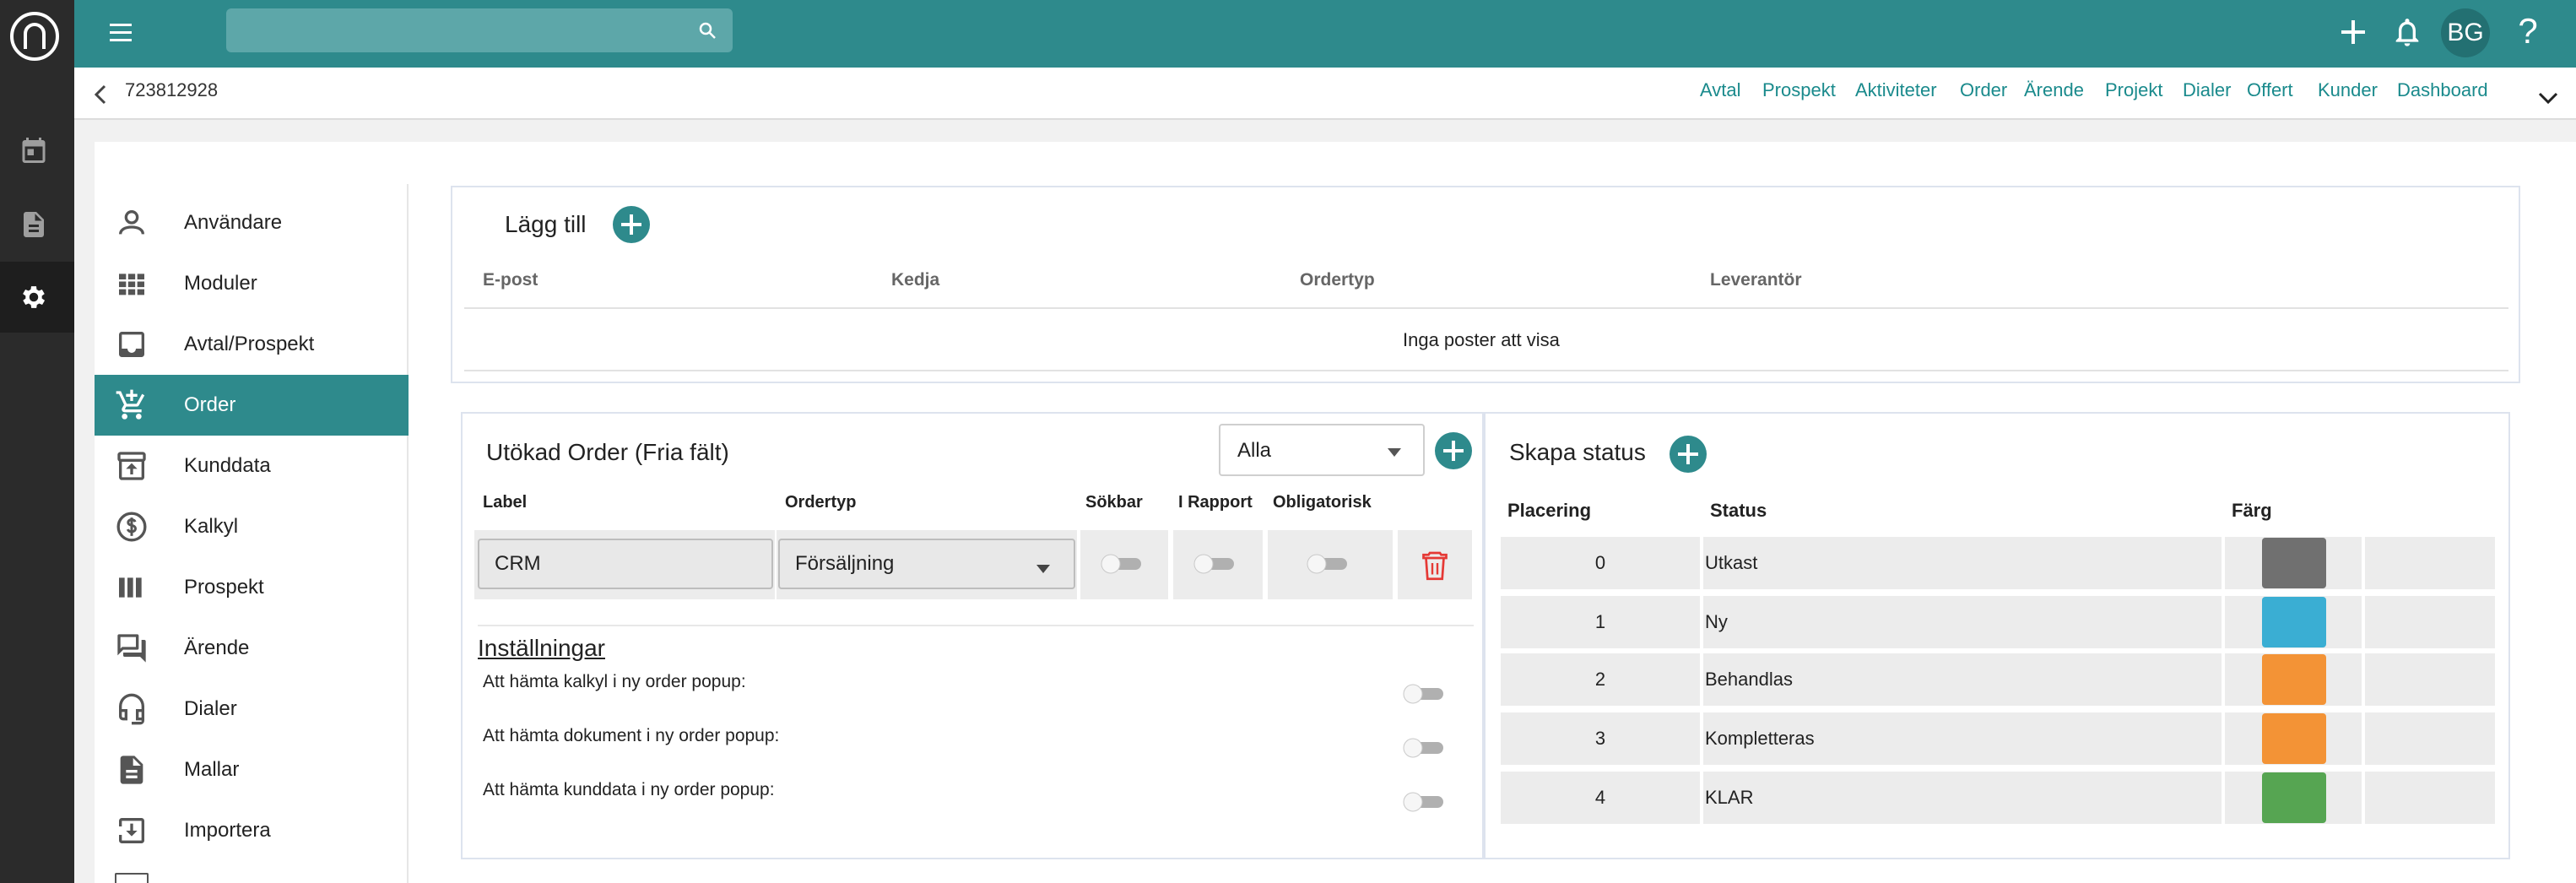  I want to click on status-placering: 0, so click(1600, 563).